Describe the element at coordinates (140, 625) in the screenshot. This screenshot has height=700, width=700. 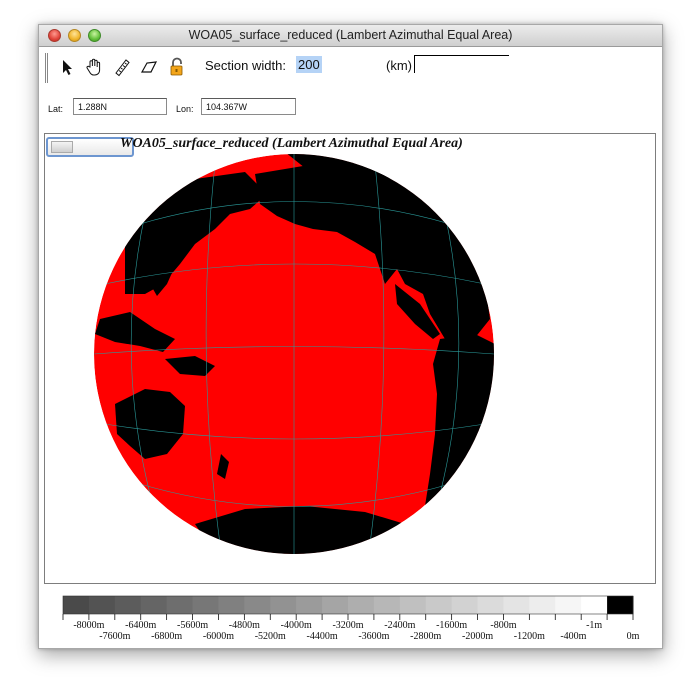
I see `colorbar-top-label: -6400m` at that location.